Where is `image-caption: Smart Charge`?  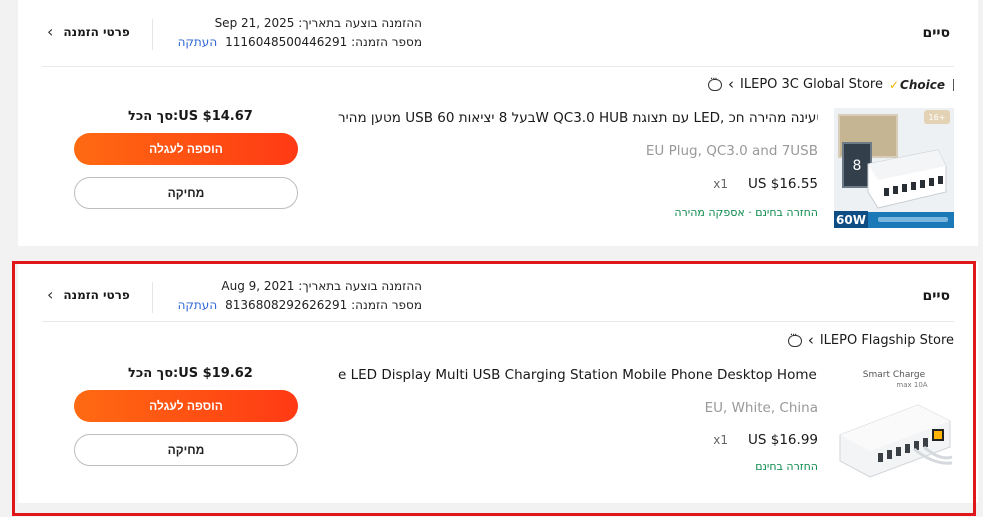
image-caption: Smart Charge is located at coordinates (894, 375).